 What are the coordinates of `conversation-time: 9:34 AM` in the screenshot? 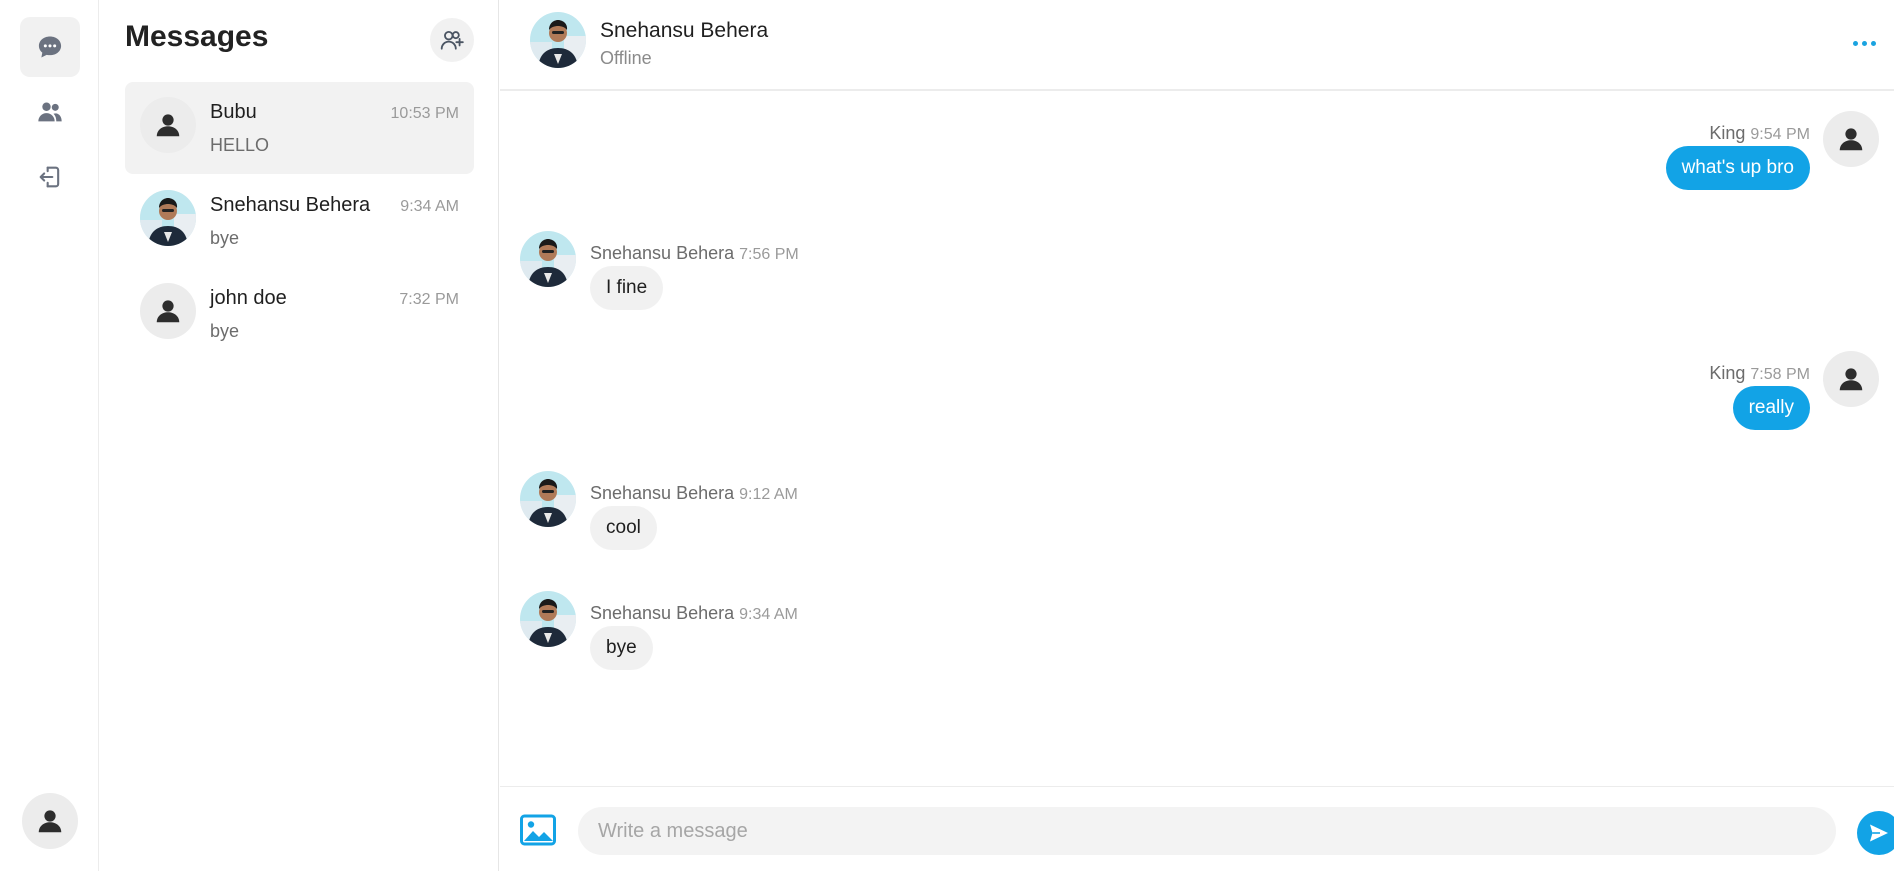 It's located at (429, 206).